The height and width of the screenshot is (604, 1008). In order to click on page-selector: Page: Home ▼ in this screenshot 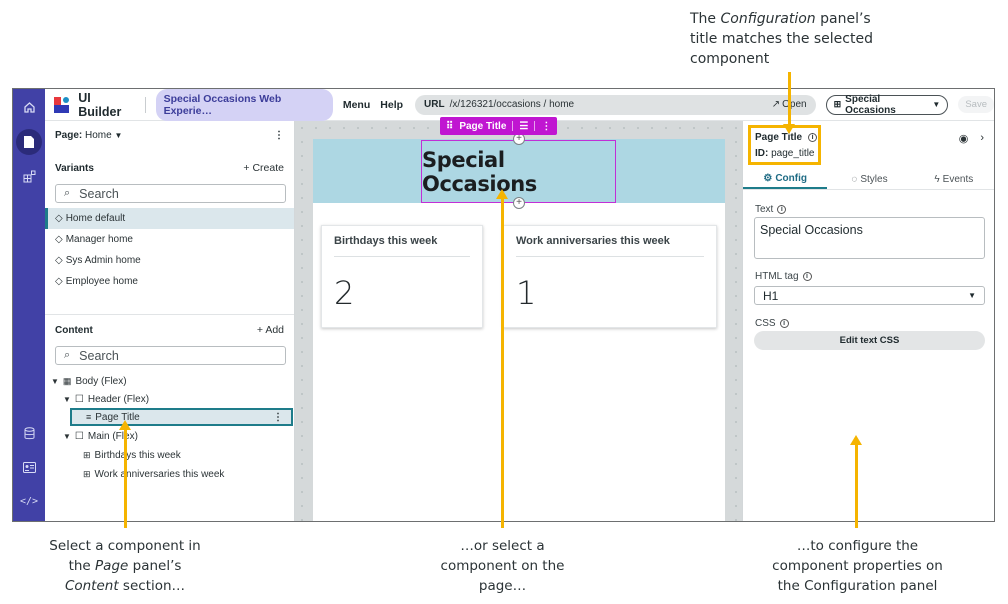, I will do `click(88, 135)`.